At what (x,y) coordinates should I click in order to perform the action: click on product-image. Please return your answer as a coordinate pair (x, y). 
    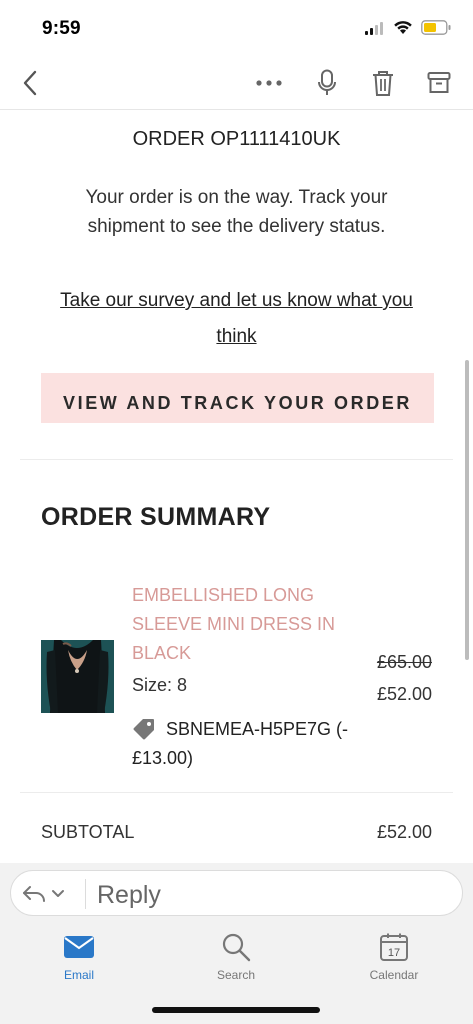
    Looking at the image, I should click on (77, 676).